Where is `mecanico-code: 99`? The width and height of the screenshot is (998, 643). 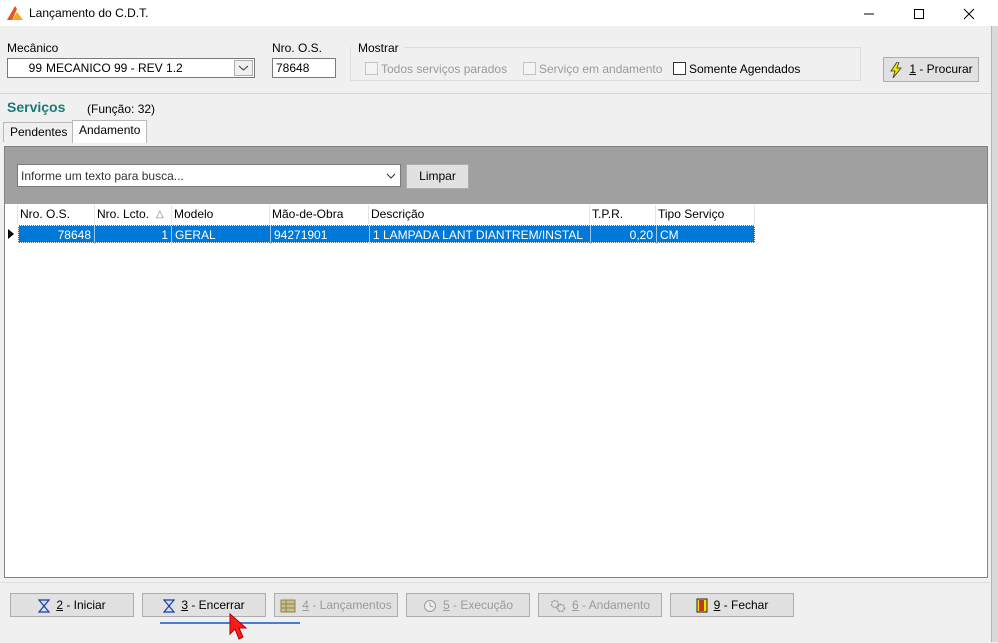 mecanico-code: 99 is located at coordinates (35, 68).